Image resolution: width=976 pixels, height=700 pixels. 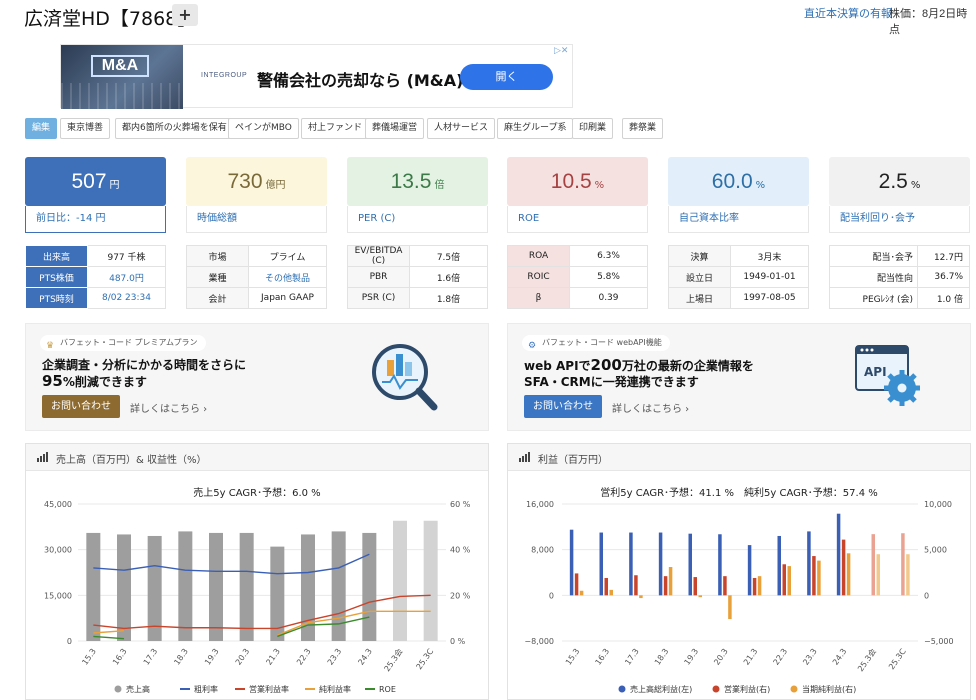 I want to click on y-tick-label-right: 5,000, so click(x=935, y=550).